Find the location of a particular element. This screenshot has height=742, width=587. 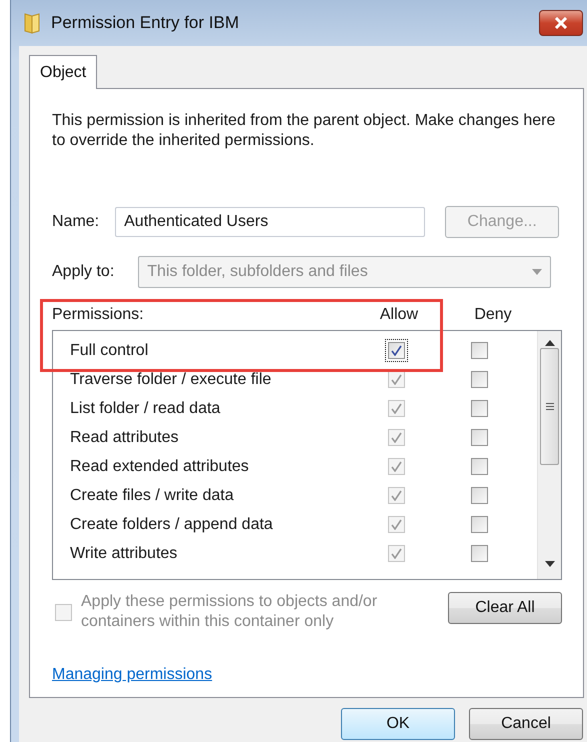

help-link: Managing permissions is located at coordinates (132, 674).